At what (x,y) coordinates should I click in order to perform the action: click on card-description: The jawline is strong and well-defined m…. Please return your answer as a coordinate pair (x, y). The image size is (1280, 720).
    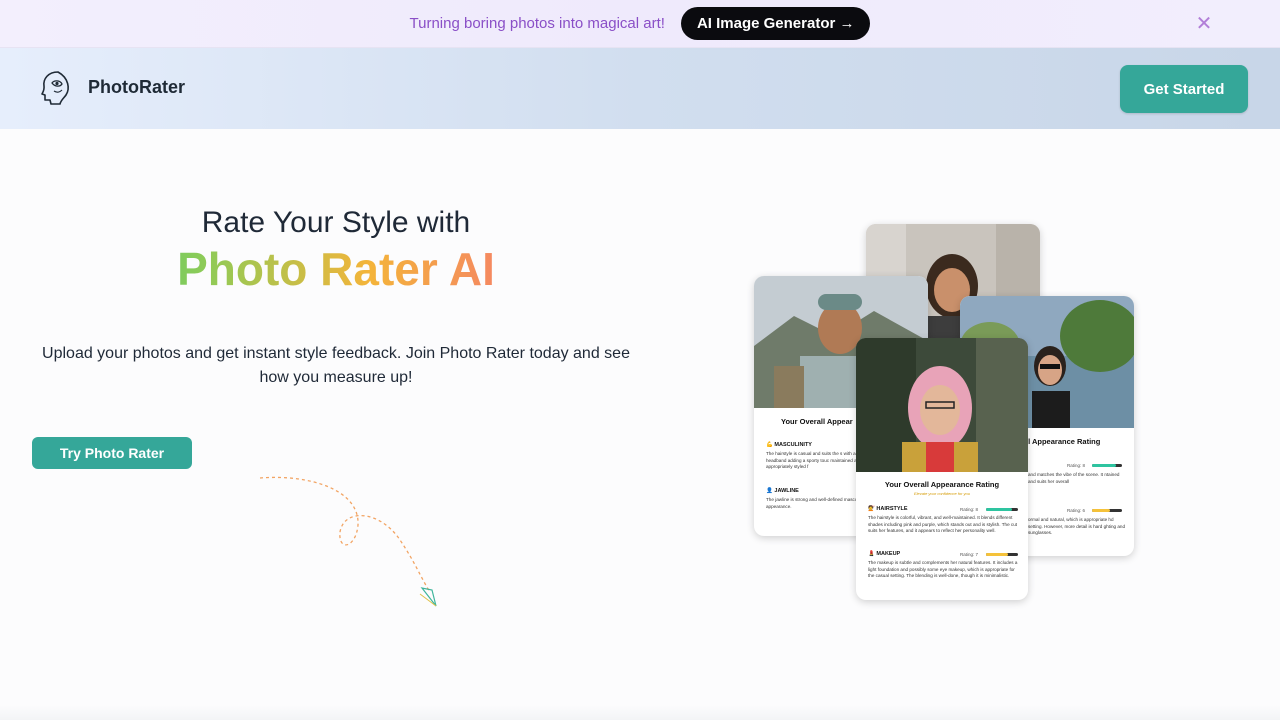
    Looking at the image, I should click on (815, 503).